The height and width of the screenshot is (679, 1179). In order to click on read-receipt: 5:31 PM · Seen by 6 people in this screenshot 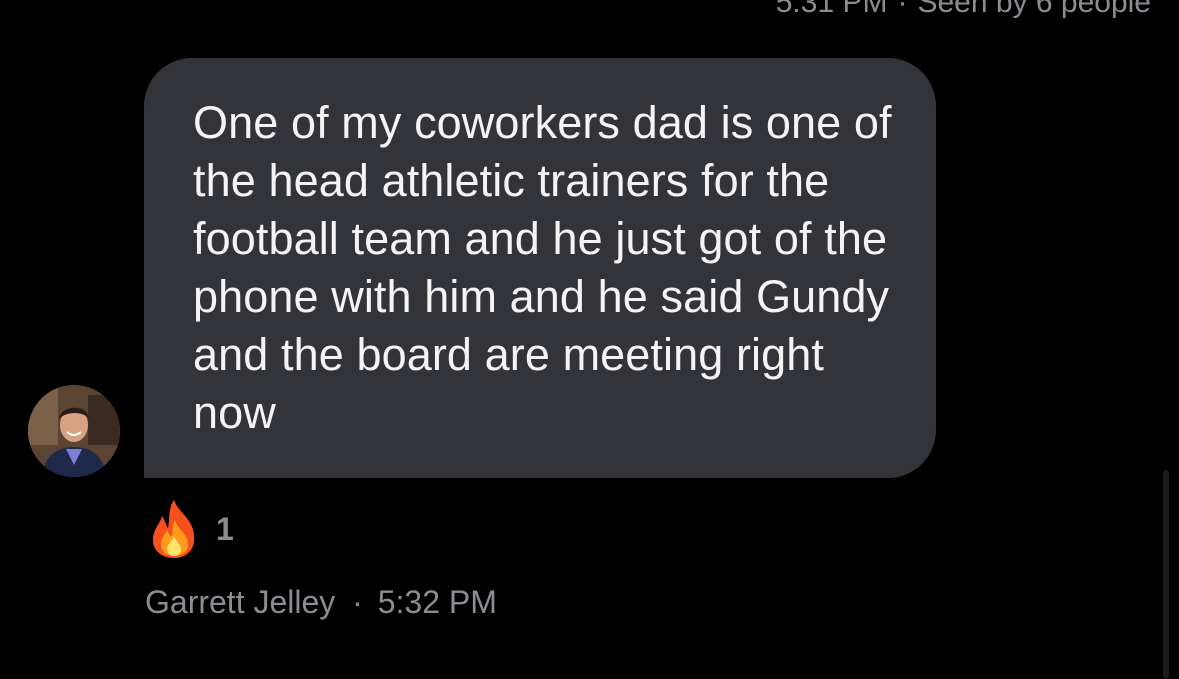, I will do `click(963, 10)`.